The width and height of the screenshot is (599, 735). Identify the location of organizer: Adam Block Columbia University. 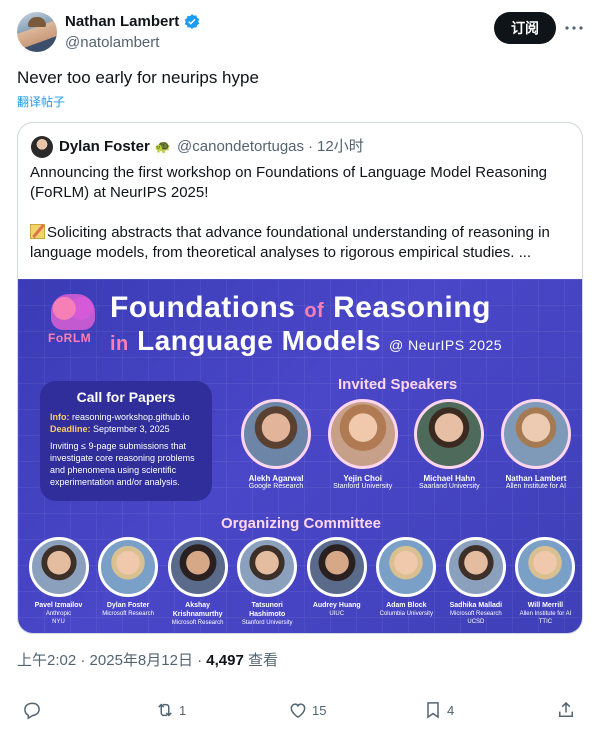
(406, 582).